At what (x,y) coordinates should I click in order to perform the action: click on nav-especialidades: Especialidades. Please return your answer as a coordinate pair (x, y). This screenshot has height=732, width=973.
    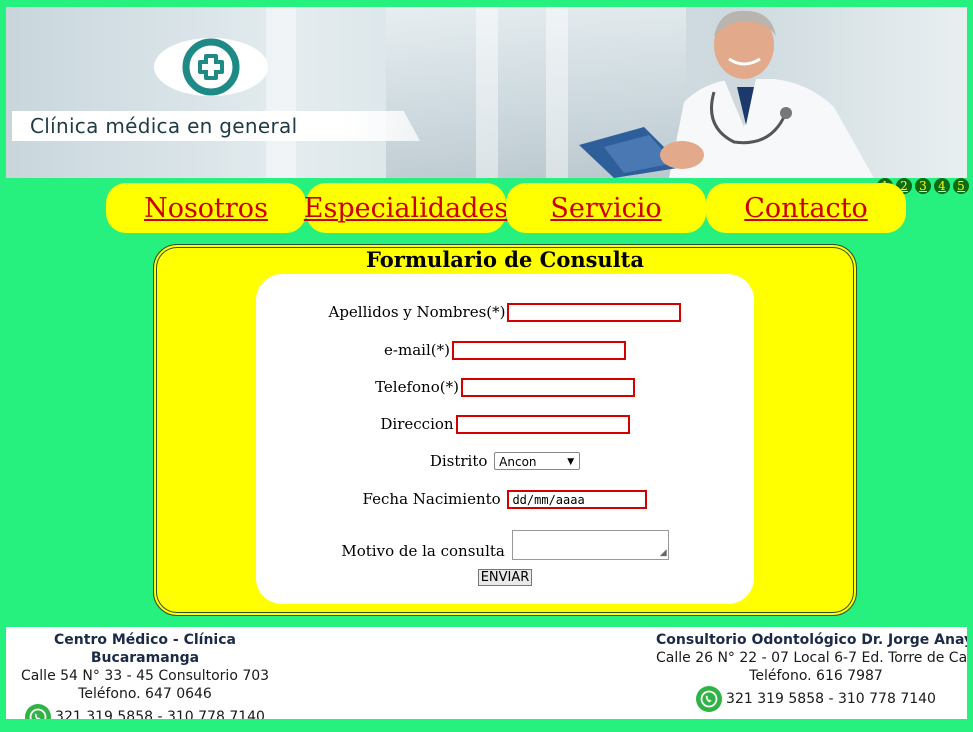
    Looking at the image, I should click on (406, 208).